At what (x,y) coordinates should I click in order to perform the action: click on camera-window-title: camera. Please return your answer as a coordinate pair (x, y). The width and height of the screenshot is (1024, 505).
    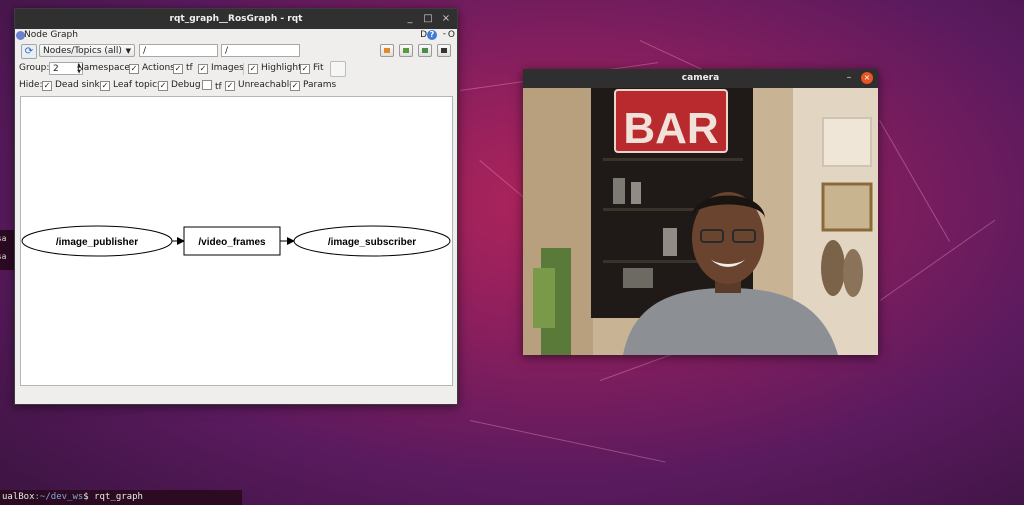
    Looking at the image, I should click on (700, 78).